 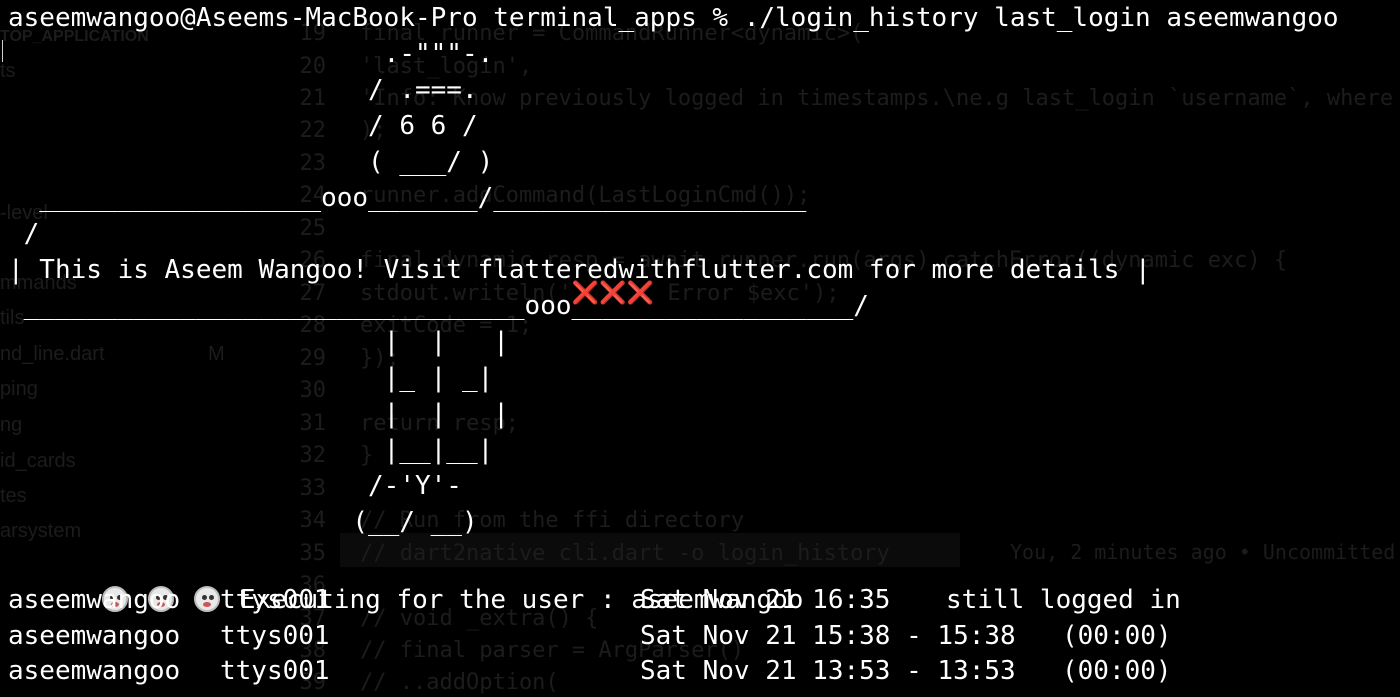 What do you see at coordinates (828, 671) in the screenshot?
I see `history-time: Sat Nov 21 13:53 - 13:53` at bounding box center [828, 671].